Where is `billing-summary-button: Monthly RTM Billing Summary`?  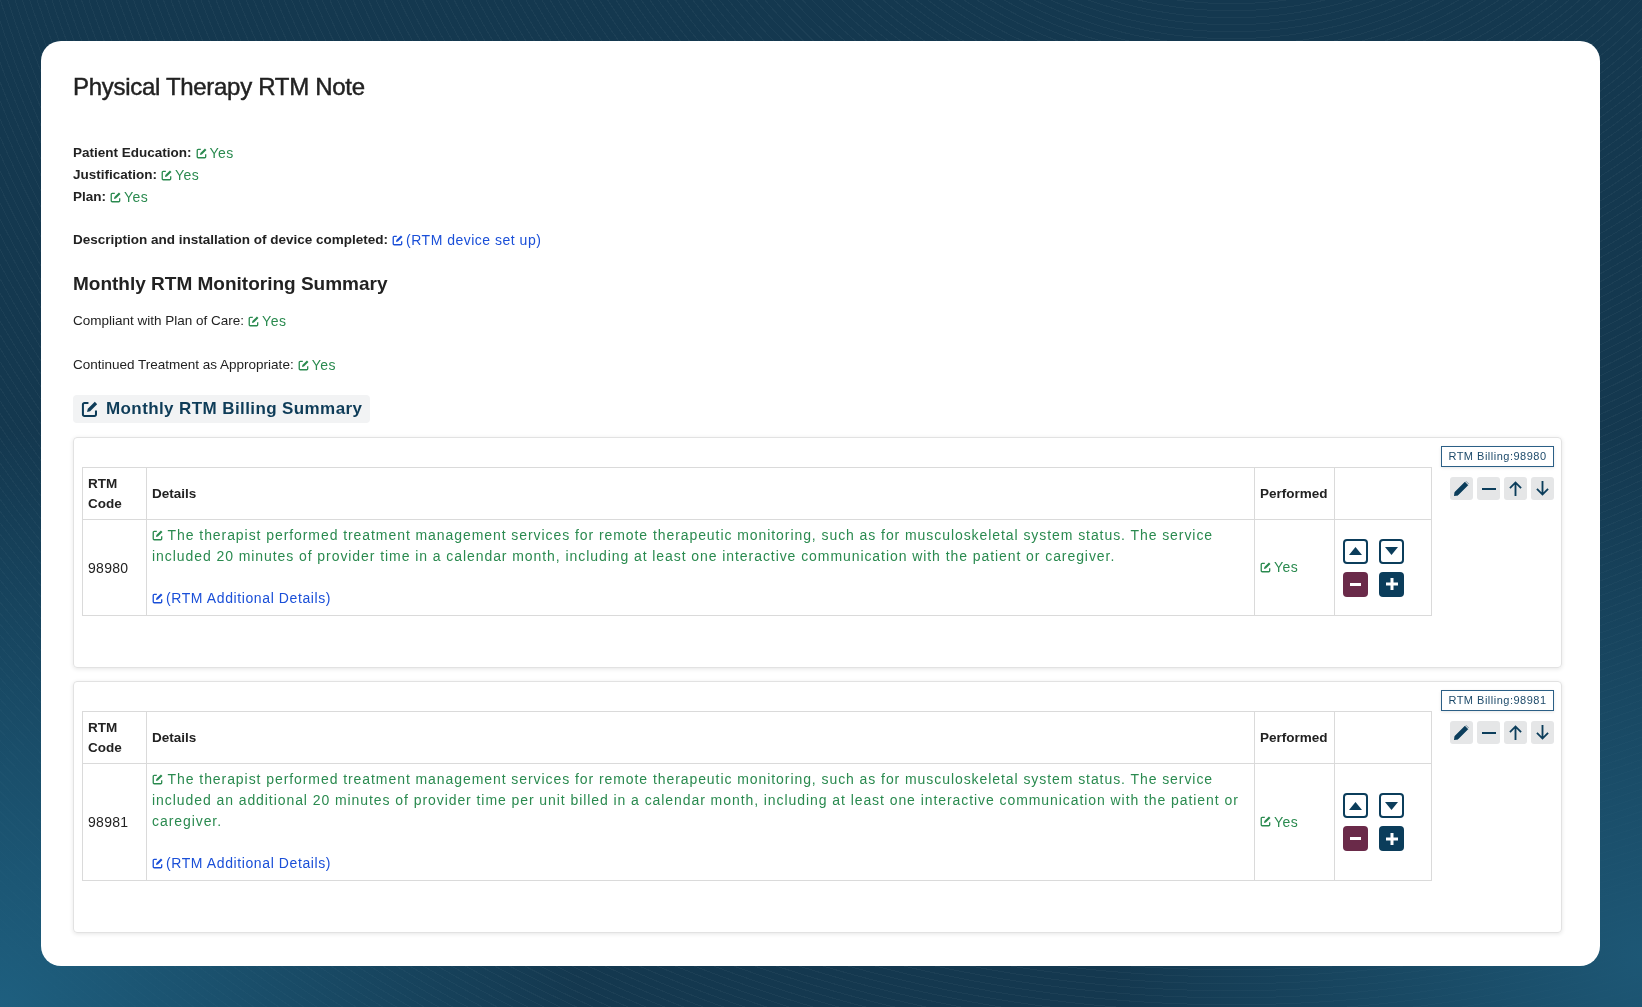 billing-summary-button: Monthly RTM Billing Summary is located at coordinates (222, 409).